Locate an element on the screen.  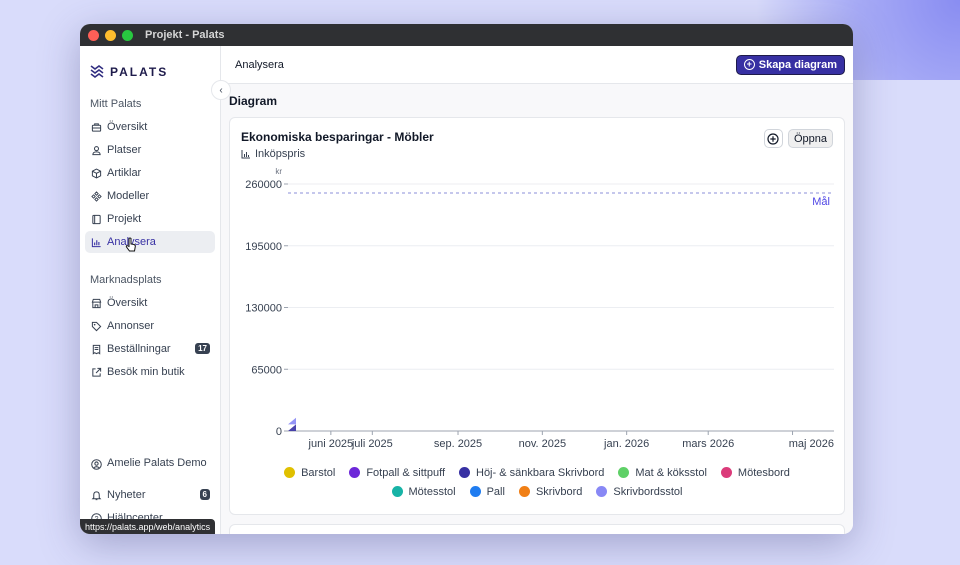
legend-item: Skrivbord is located at coordinates (550, 491).